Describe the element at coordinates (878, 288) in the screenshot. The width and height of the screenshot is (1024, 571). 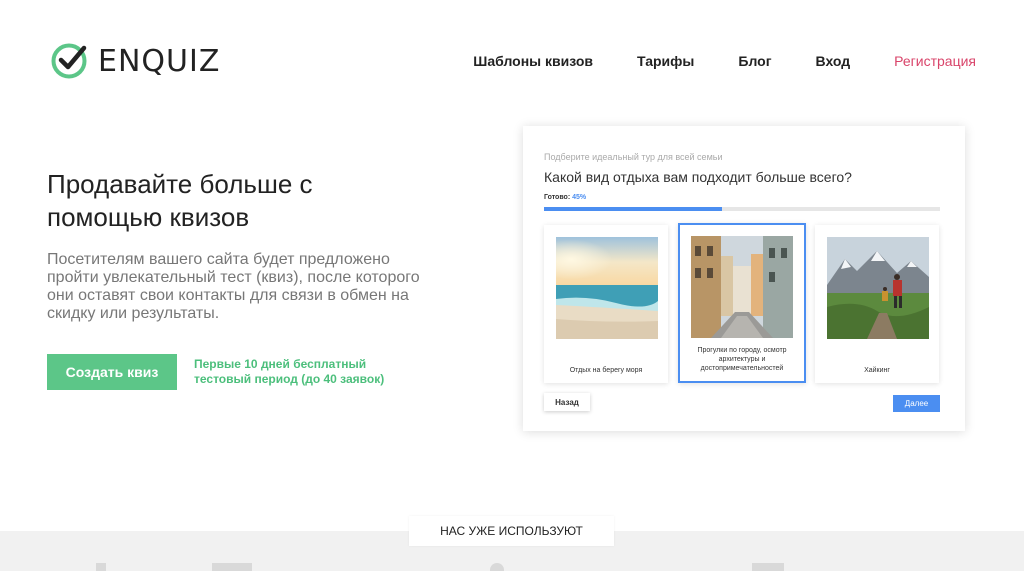
I see `mountain-hiking-image` at that location.